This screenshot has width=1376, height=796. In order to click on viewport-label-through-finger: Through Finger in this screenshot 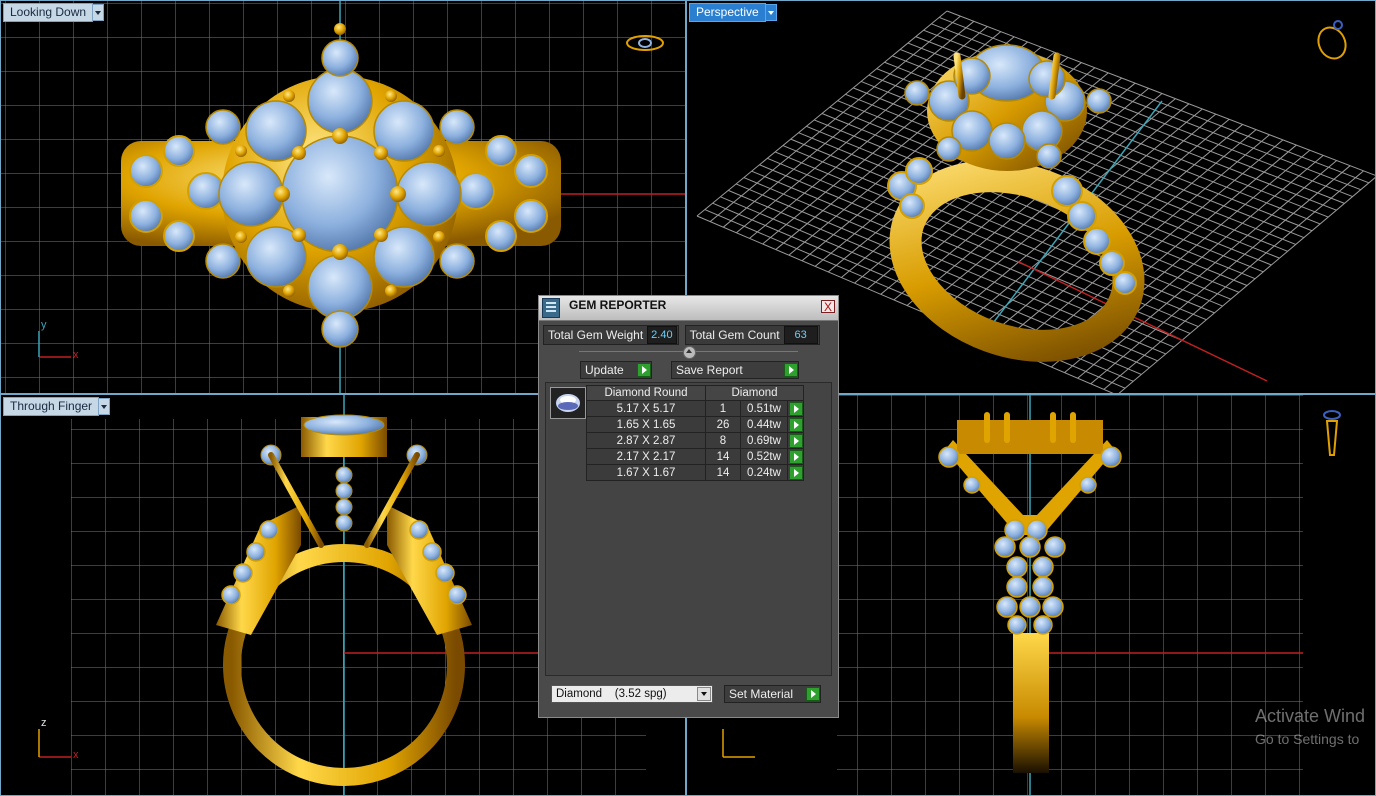, I will do `click(57, 406)`.